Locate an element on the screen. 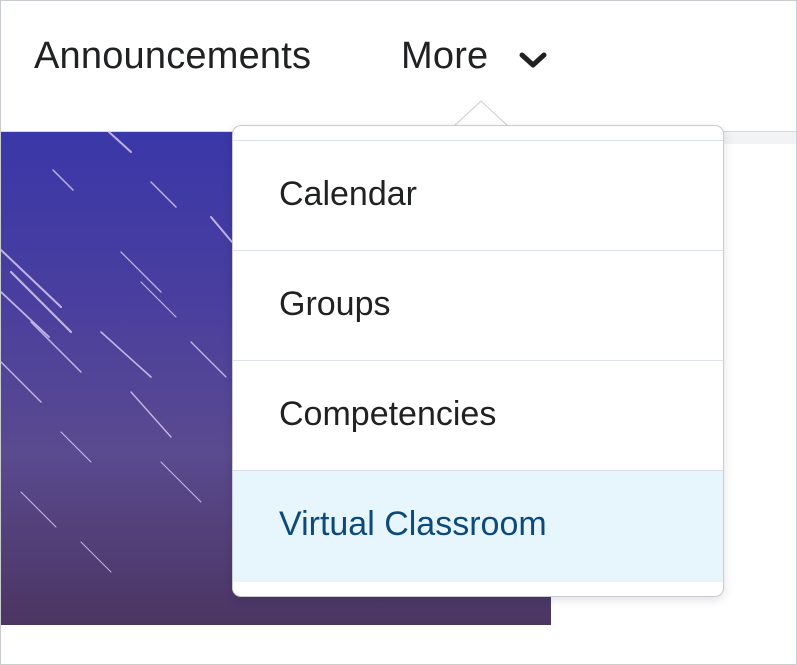  menu-item-label: Competencies is located at coordinates (388, 414).